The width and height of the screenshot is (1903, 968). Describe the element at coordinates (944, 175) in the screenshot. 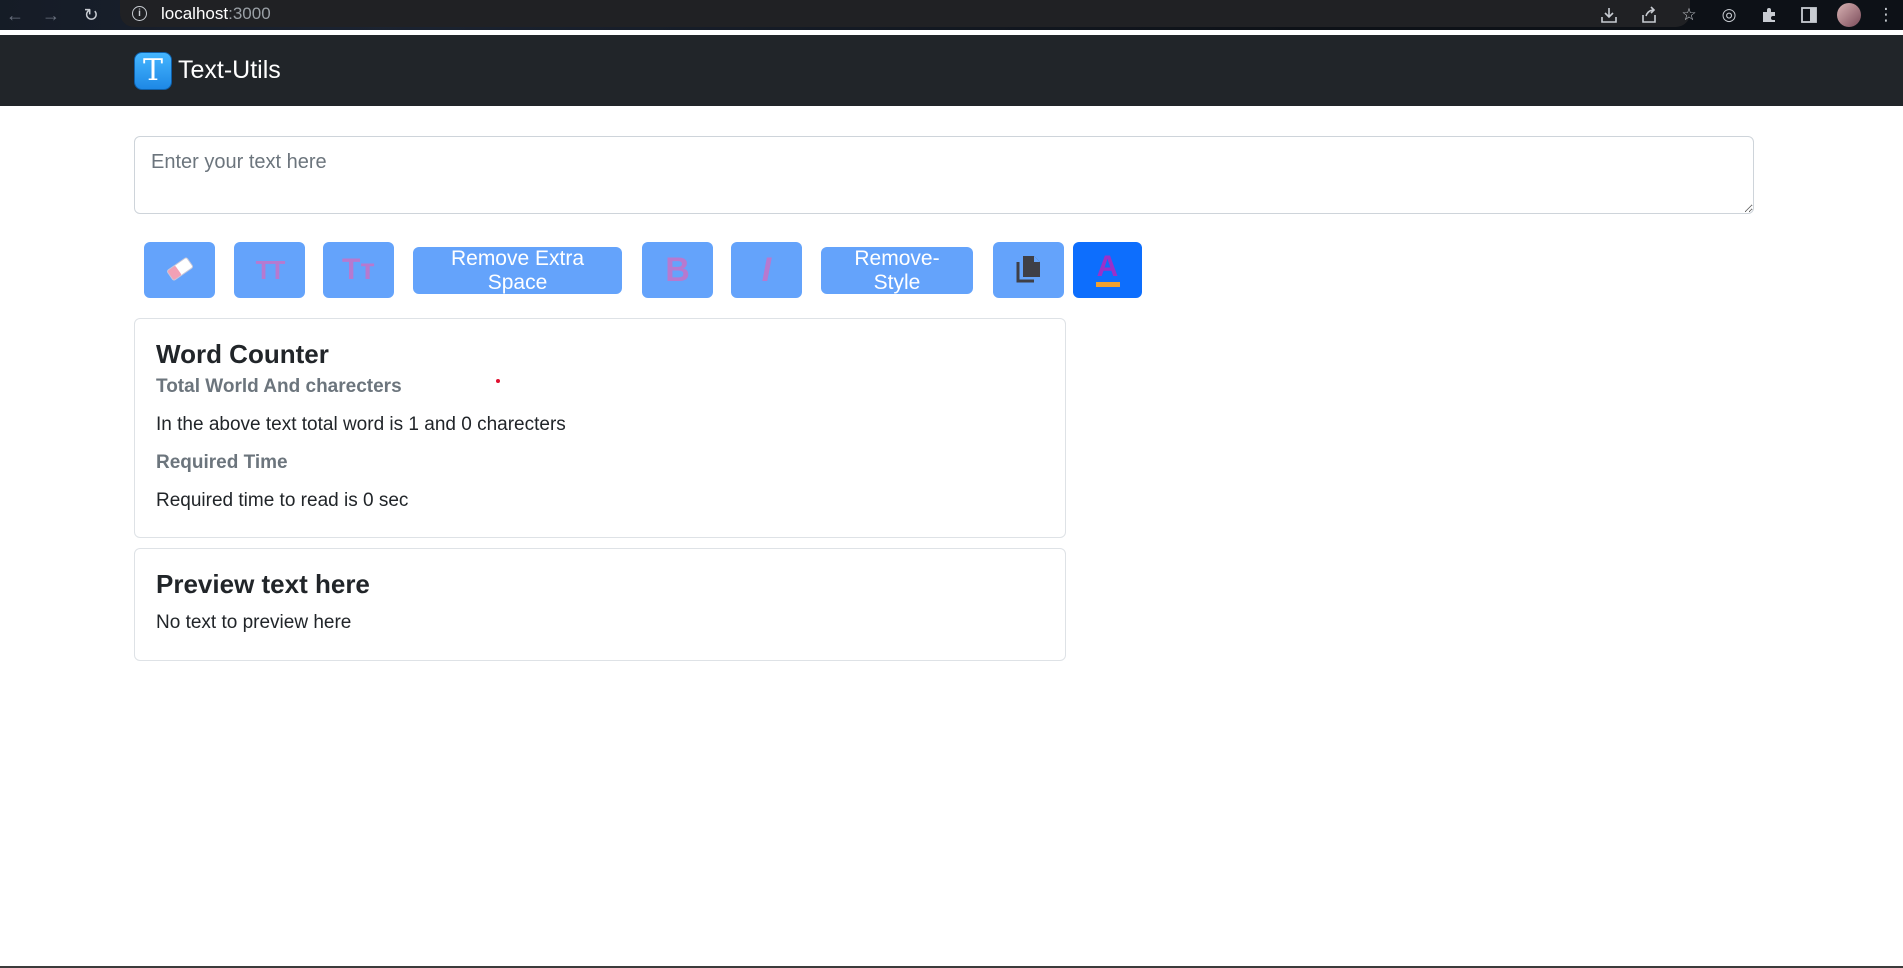

I see `text-input` at that location.